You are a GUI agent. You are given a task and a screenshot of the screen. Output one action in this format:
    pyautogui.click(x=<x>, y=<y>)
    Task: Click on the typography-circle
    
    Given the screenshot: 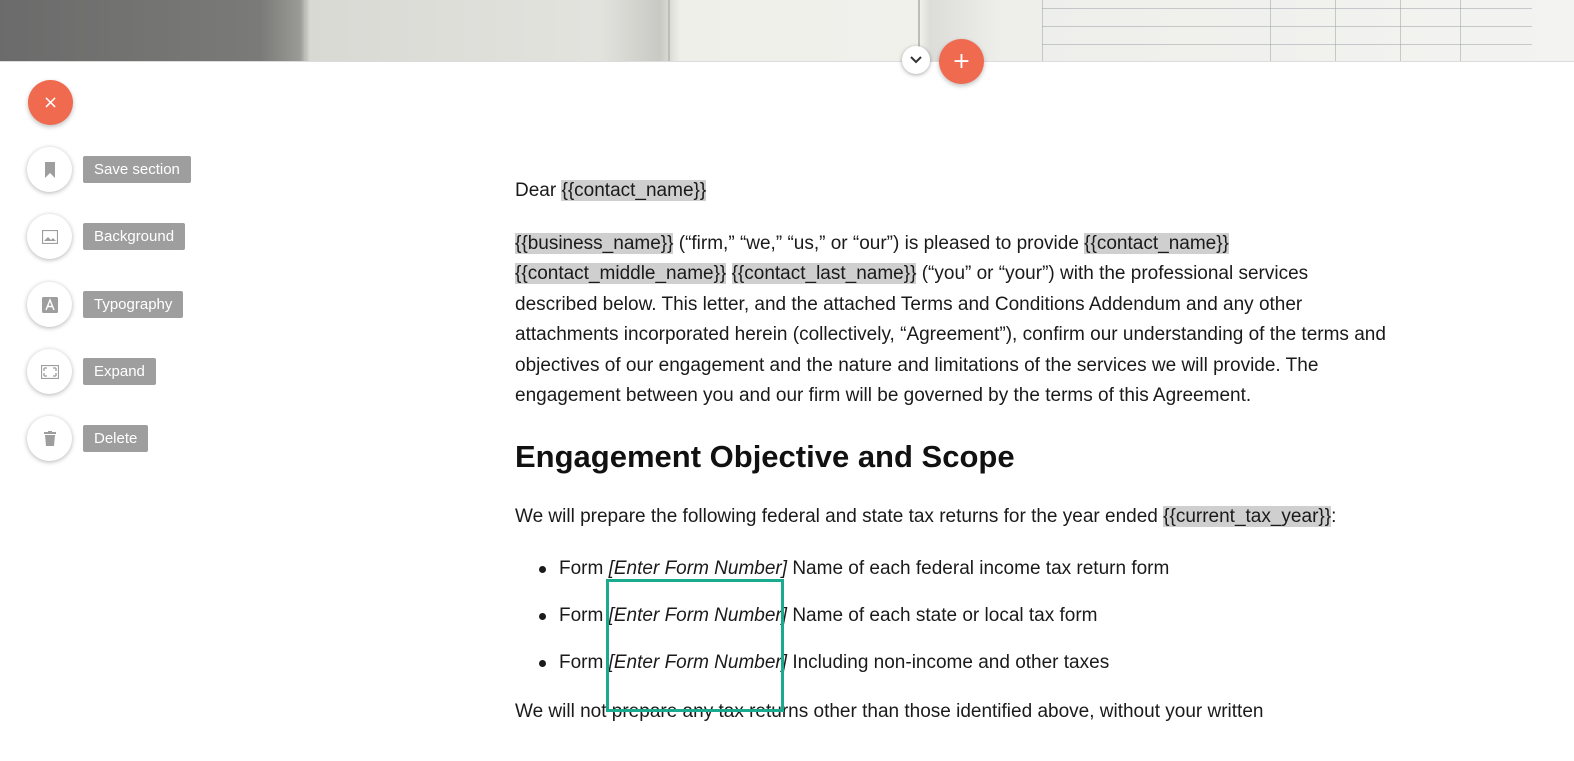 What is the action you would take?
    pyautogui.click(x=49, y=304)
    